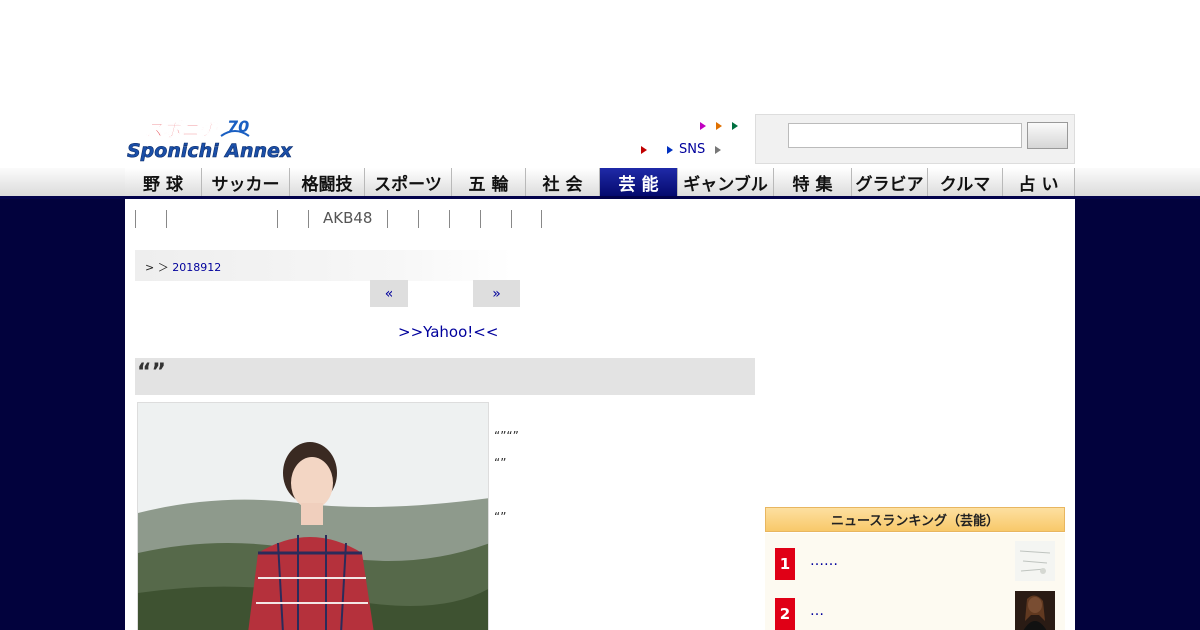 The height and width of the screenshot is (630, 1200). Describe the element at coordinates (1047, 135) in the screenshot. I see `search-button` at that location.